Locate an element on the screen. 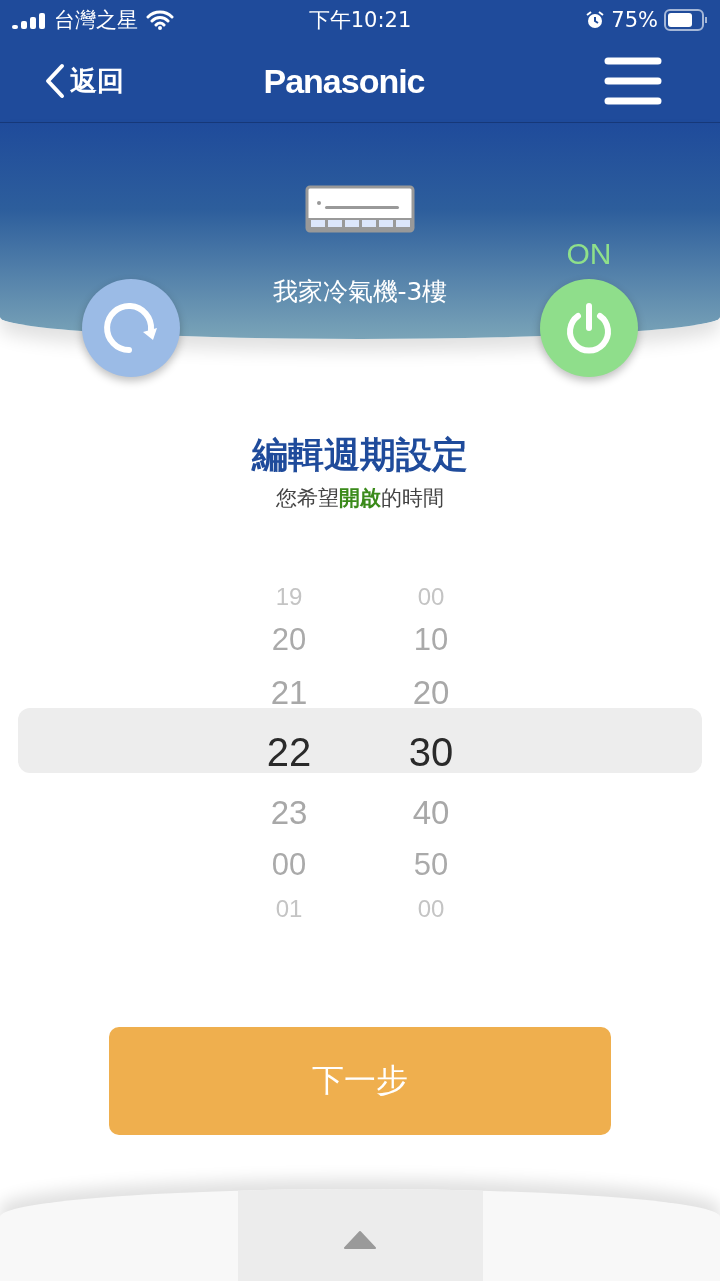 This screenshot has height=1281, width=720. battery-percent: 75% is located at coordinates (634, 20).